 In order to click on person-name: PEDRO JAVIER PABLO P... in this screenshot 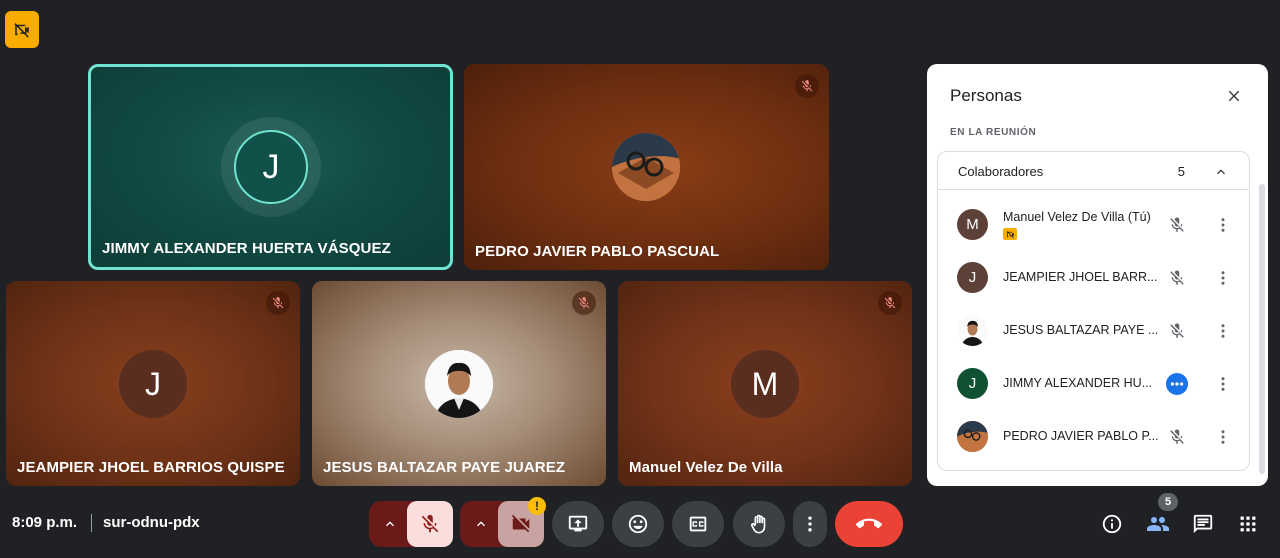, I will do `click(1081, 436)`.